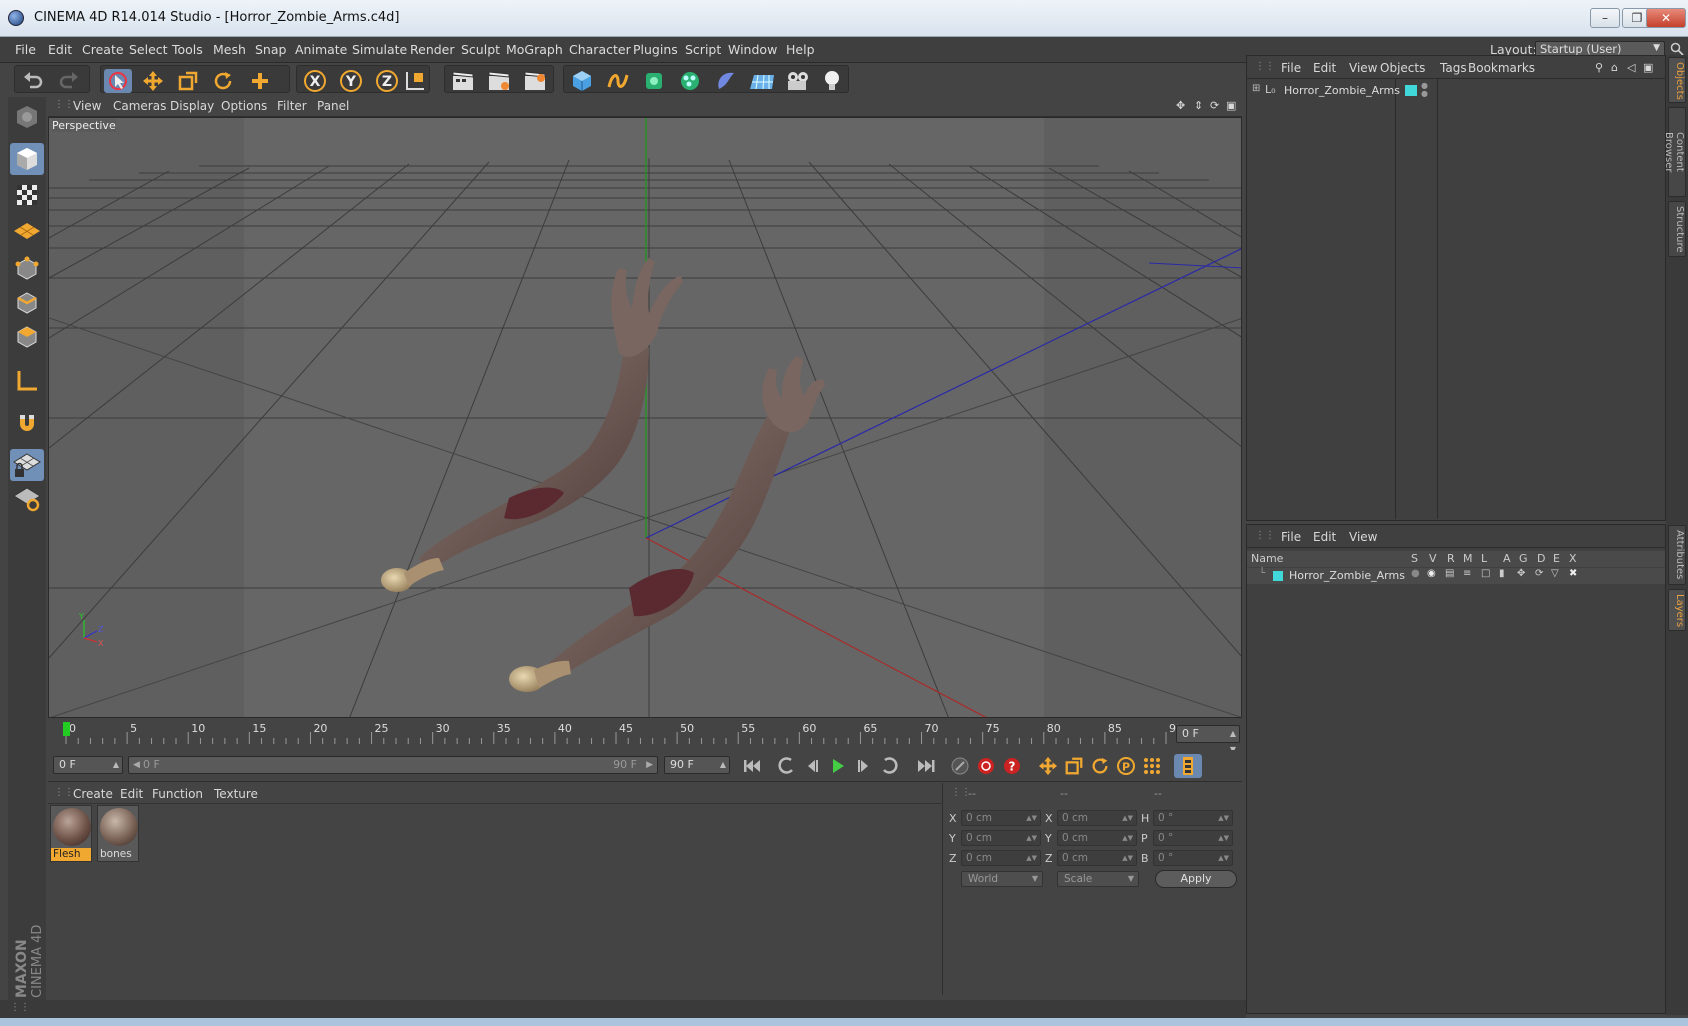 The height and width of the screenshot is (1026, 1688). I want to click on render-settings-icon, so click(535, 81).